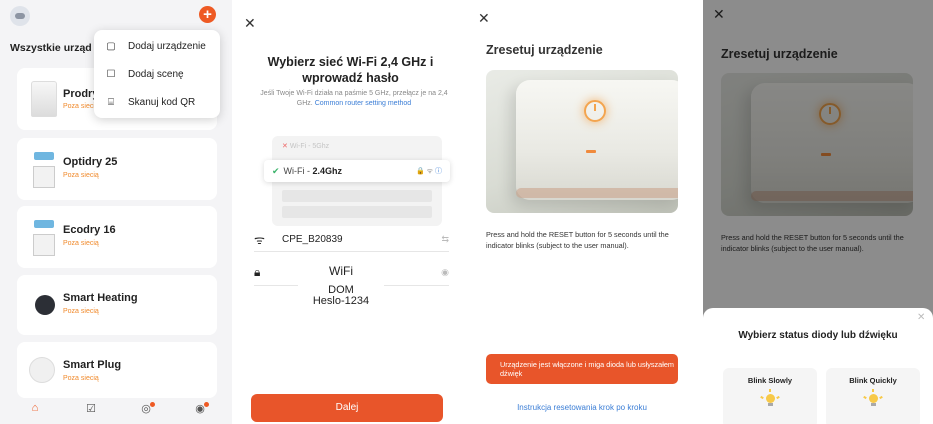  I want to click on menu-item-add-scene: ☐ Dodaj scenę, so click(157, 74).